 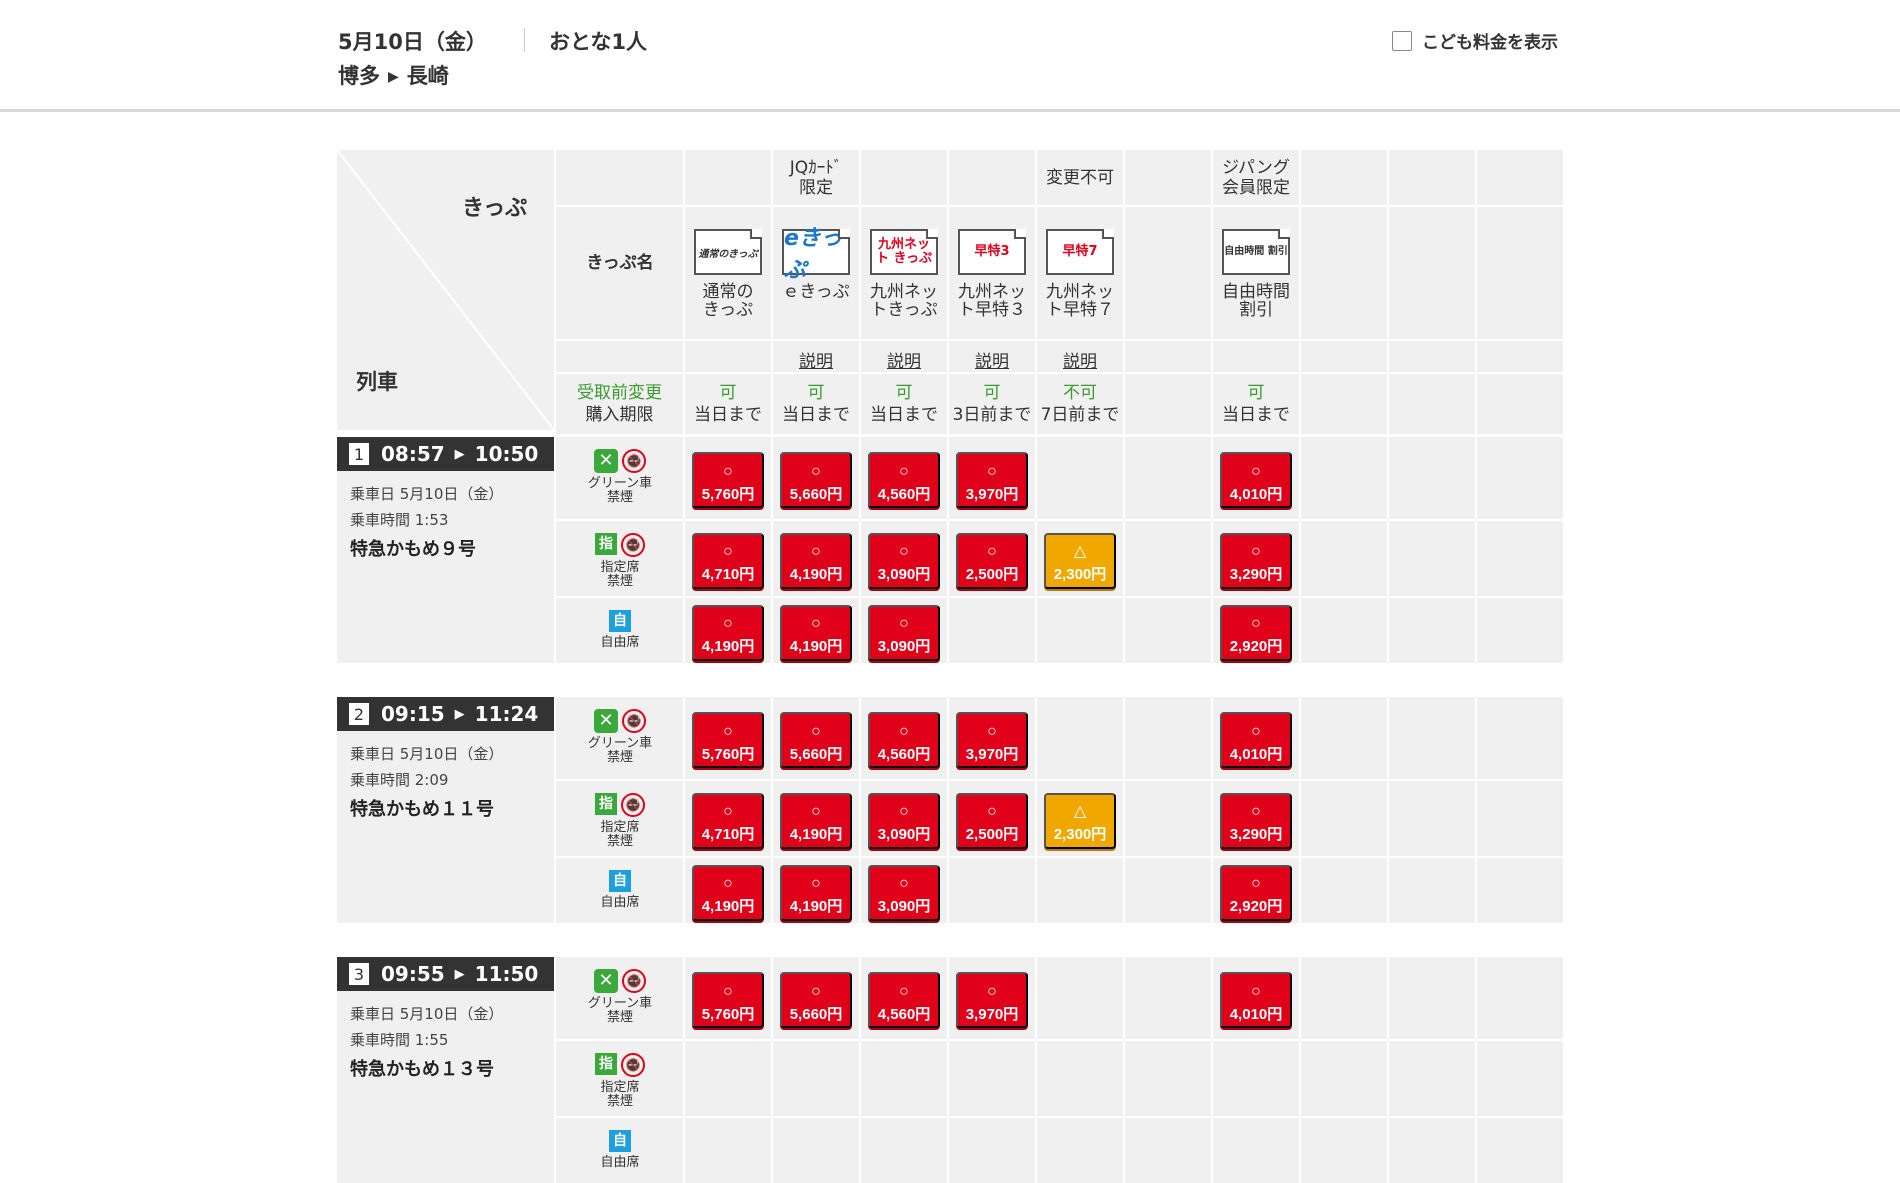 What do you see at coordinates (620, 997) in the screenshot?
I see `seat-type-green: ✕ 🚭 グリーン車 禁煙` at bounding box center [620, 997].